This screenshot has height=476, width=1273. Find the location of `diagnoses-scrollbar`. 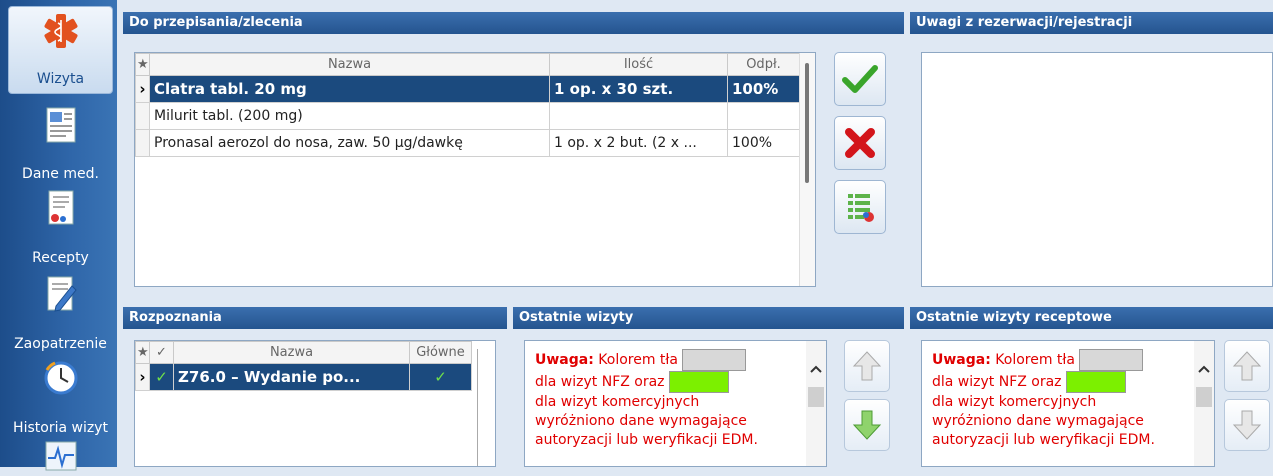

diagnoses-scrollbar is located at coordinates (482, 407).